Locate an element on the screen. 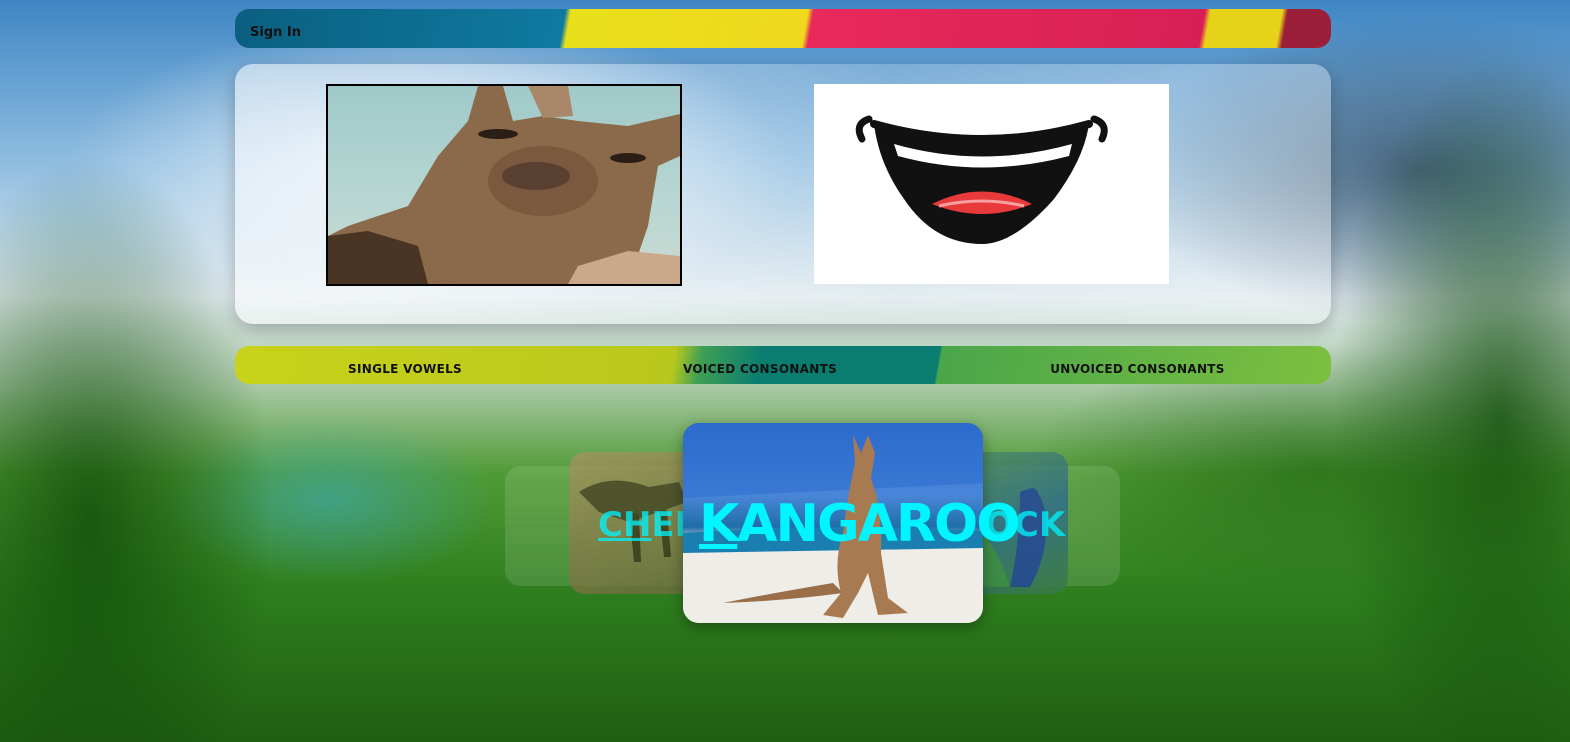 The width and height of the screenshot is (1570, 742). tab-voiced-consonants: VOICED CONSONANTS is located at coordinates (760, 365).